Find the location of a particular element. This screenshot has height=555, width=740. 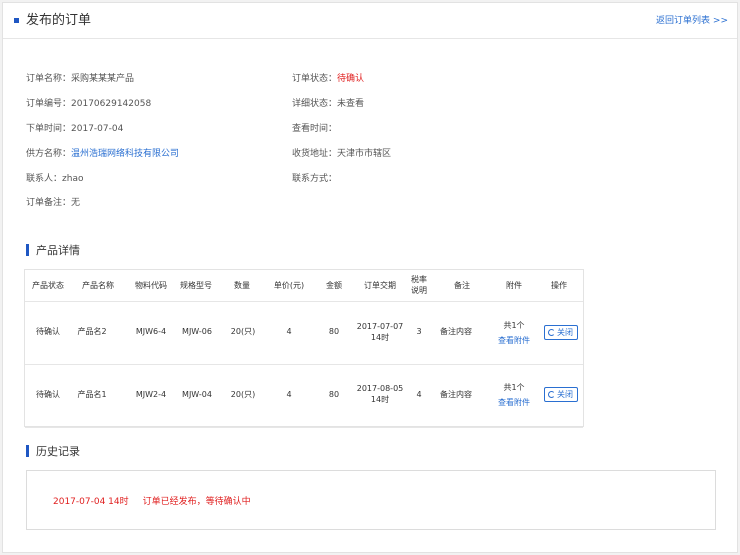

order-name-value: 采购某某某产品 is located at coordinates (103, 79).